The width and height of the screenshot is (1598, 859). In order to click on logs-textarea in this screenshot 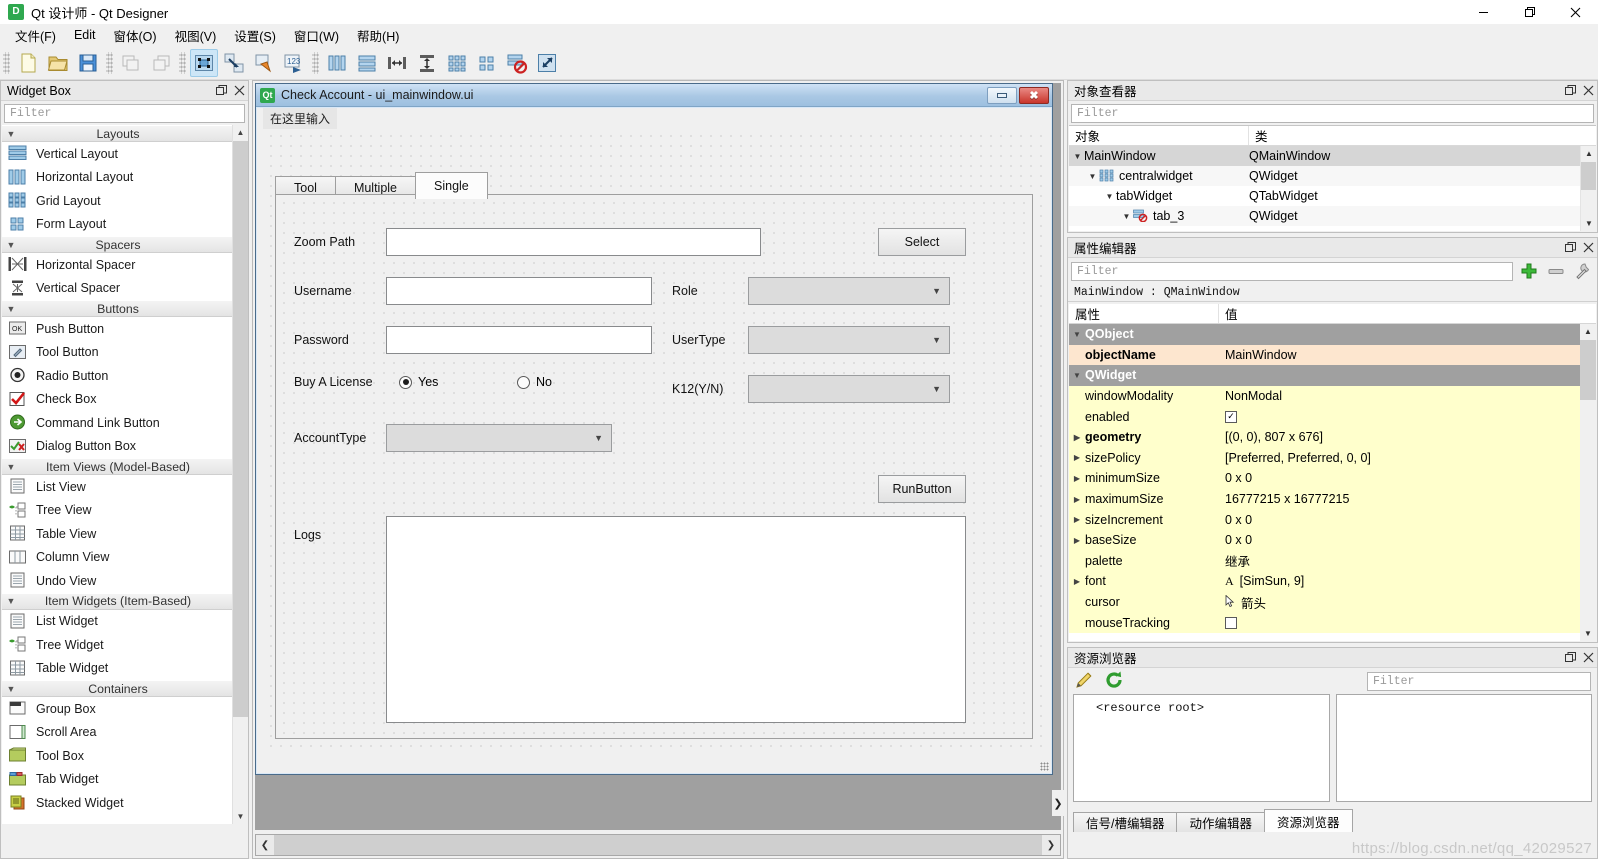, I will do `click(676, 619)`.